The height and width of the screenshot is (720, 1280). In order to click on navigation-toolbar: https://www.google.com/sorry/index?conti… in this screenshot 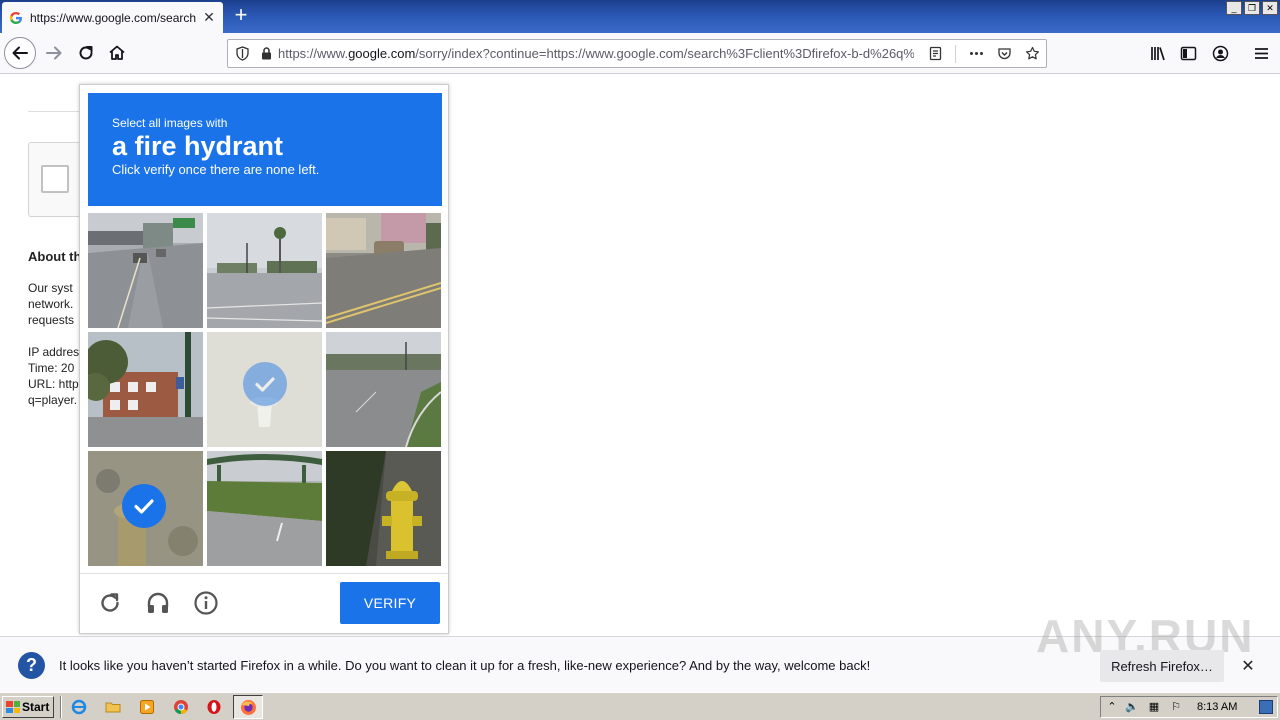, I will do `click(640, 53)`.